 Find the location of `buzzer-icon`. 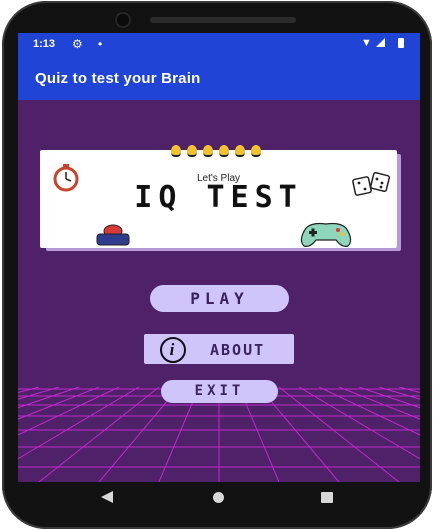

buzzer-icon is located at coordinates (113, 235).